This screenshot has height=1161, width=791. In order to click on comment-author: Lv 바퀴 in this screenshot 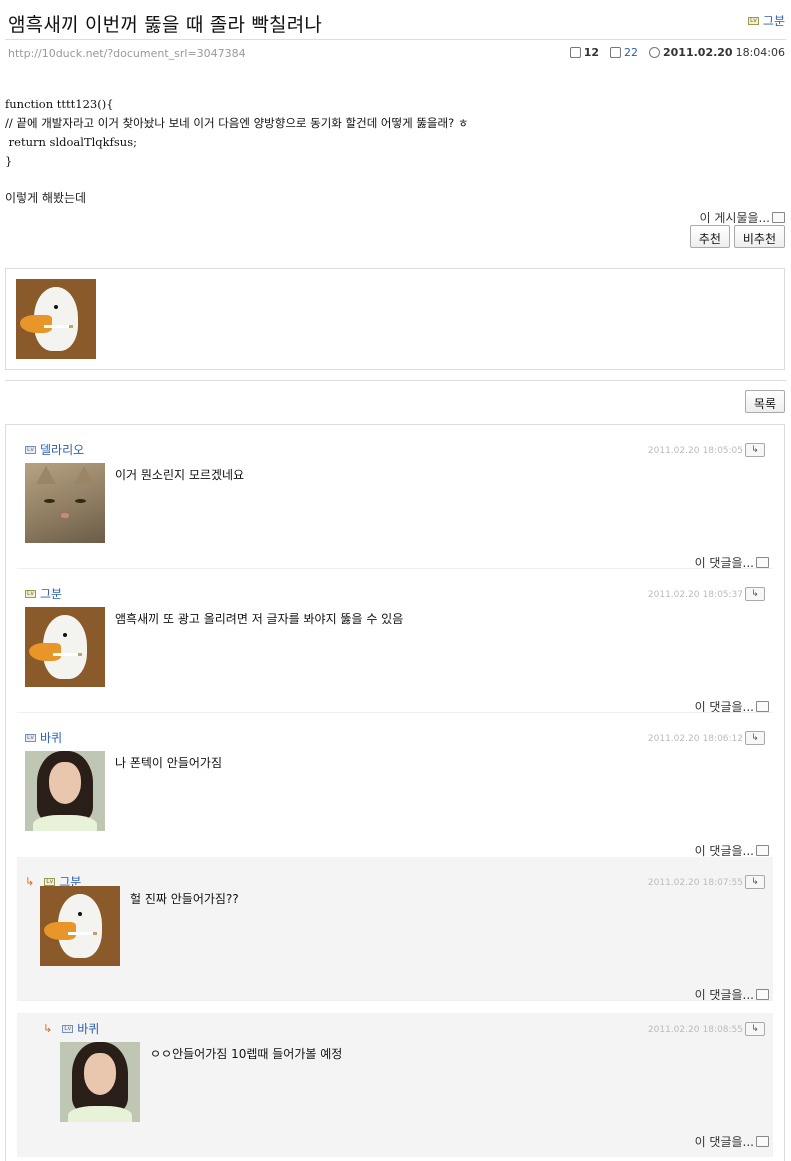, I will do `click(43, 737)`.